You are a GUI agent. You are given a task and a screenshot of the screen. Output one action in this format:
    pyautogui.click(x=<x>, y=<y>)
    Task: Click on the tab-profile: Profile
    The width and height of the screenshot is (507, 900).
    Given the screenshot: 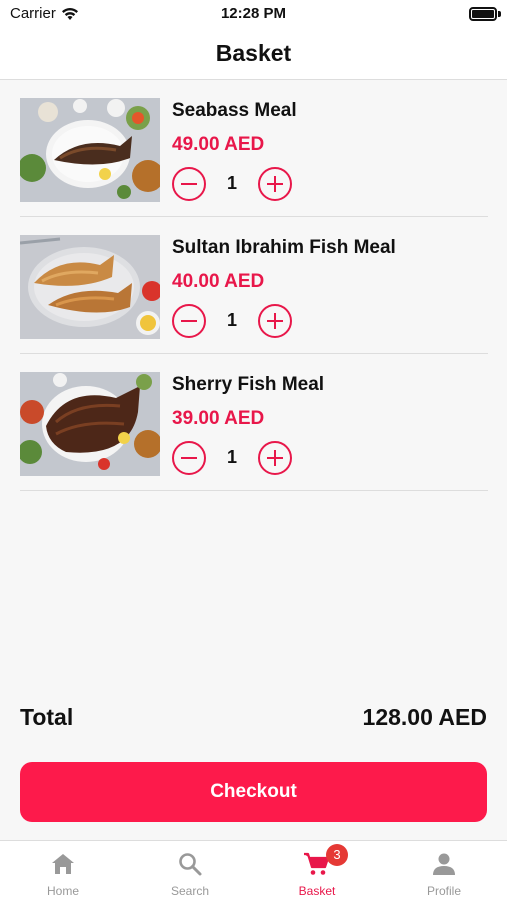 What is the action you would take?
    pyautogui.click(x=444, y=870)
    